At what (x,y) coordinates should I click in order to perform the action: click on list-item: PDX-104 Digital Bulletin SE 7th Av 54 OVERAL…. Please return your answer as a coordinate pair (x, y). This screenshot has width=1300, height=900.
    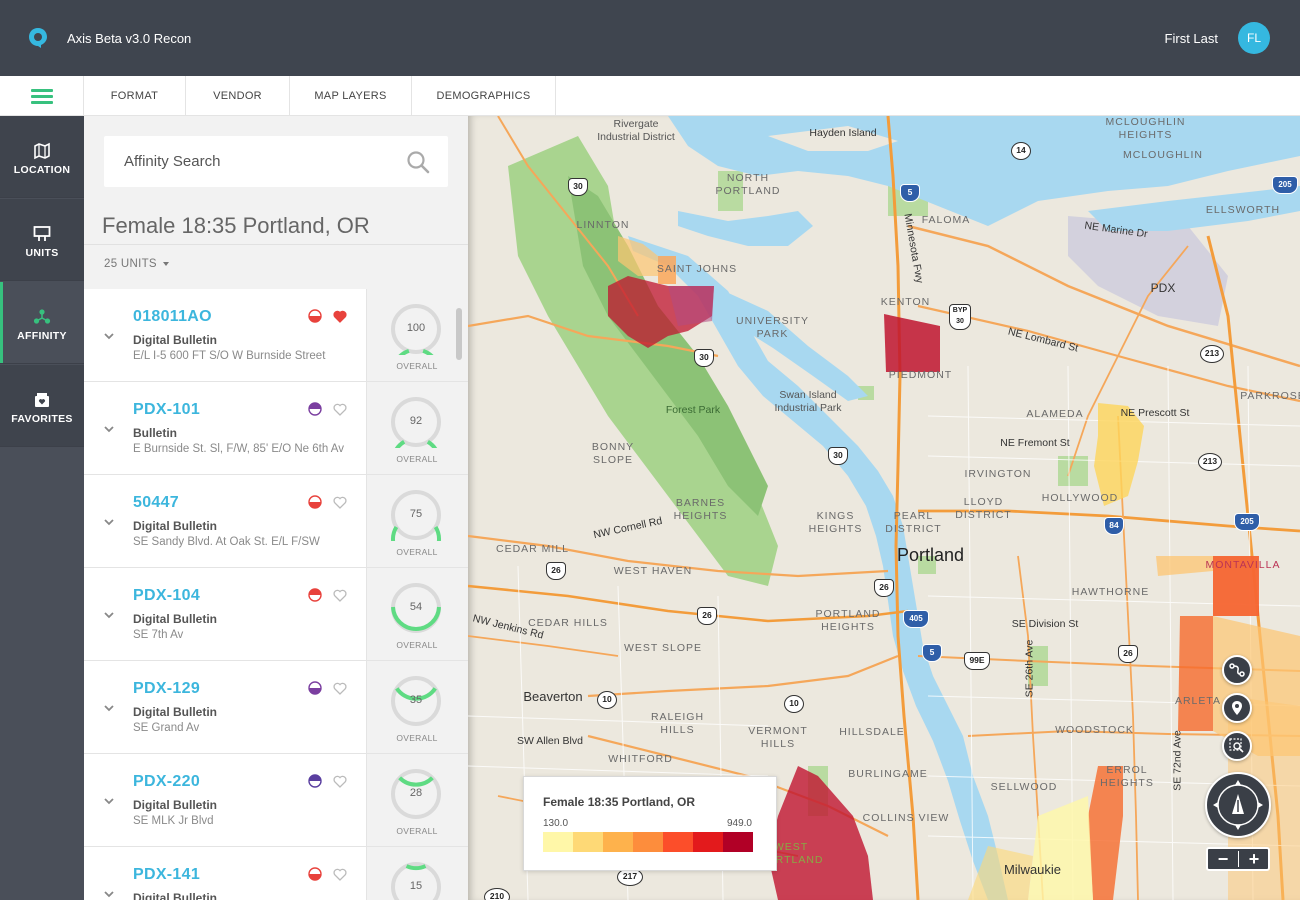
    Looking at the image, I should click on (276, 614).